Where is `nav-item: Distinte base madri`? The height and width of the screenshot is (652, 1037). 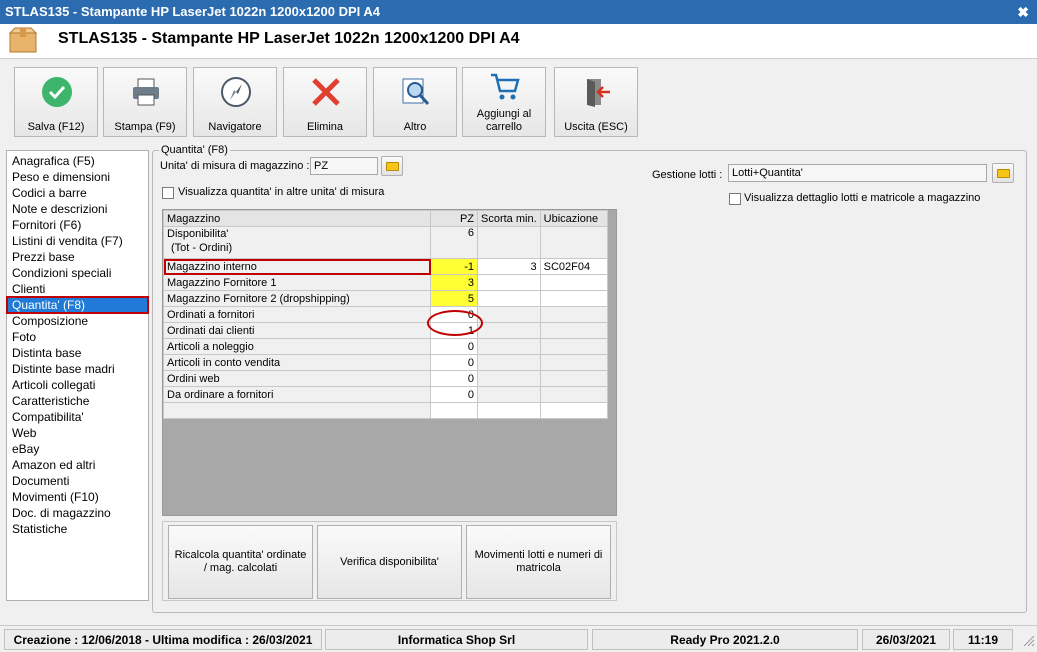 nav-item: Distinte base madri is located at coordinates (77, 369).